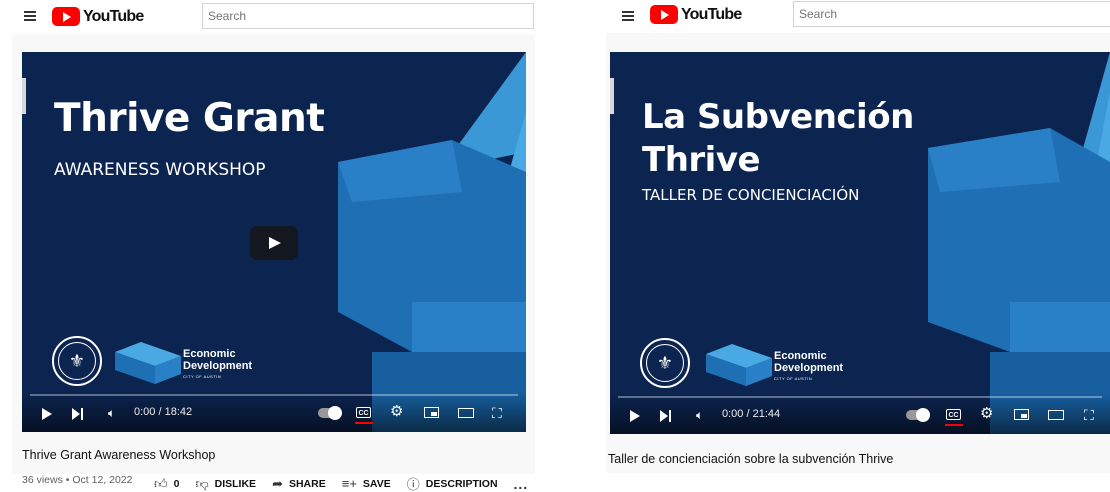 This screenshot has height=492, width=1110. I want to click on share-label: SHARE, so click(307, 483).